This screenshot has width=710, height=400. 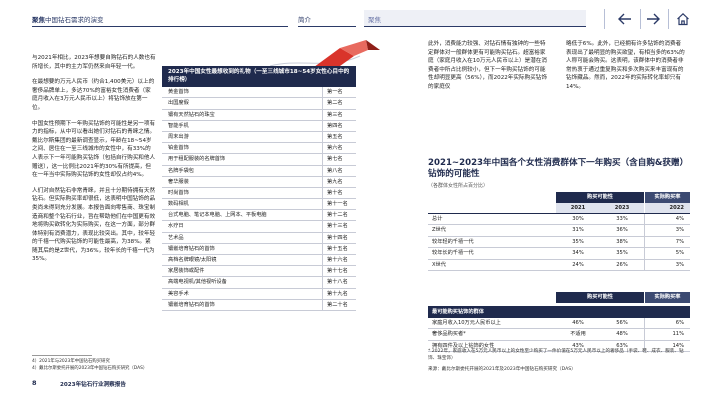 What do you see at coordinates (559, 231) in the screenshot?
I see `table-row: Z世代 31% 36% 3%` at bounding box center [559, 231].